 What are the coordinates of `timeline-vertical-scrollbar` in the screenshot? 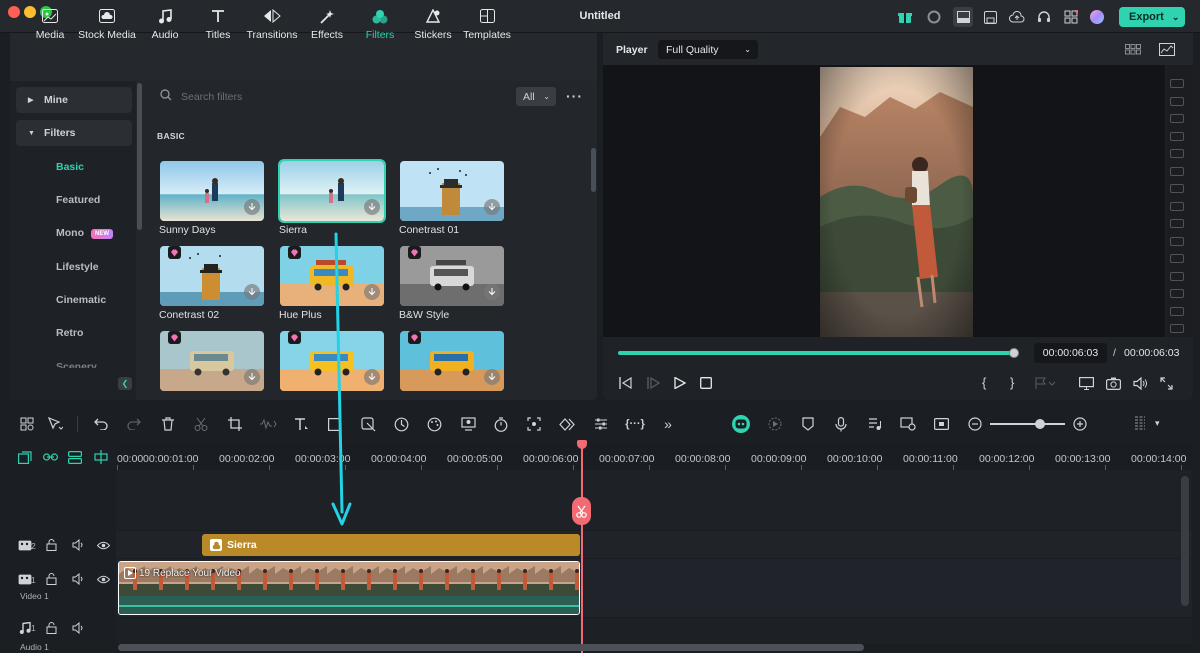 It's located at (1185, 541).